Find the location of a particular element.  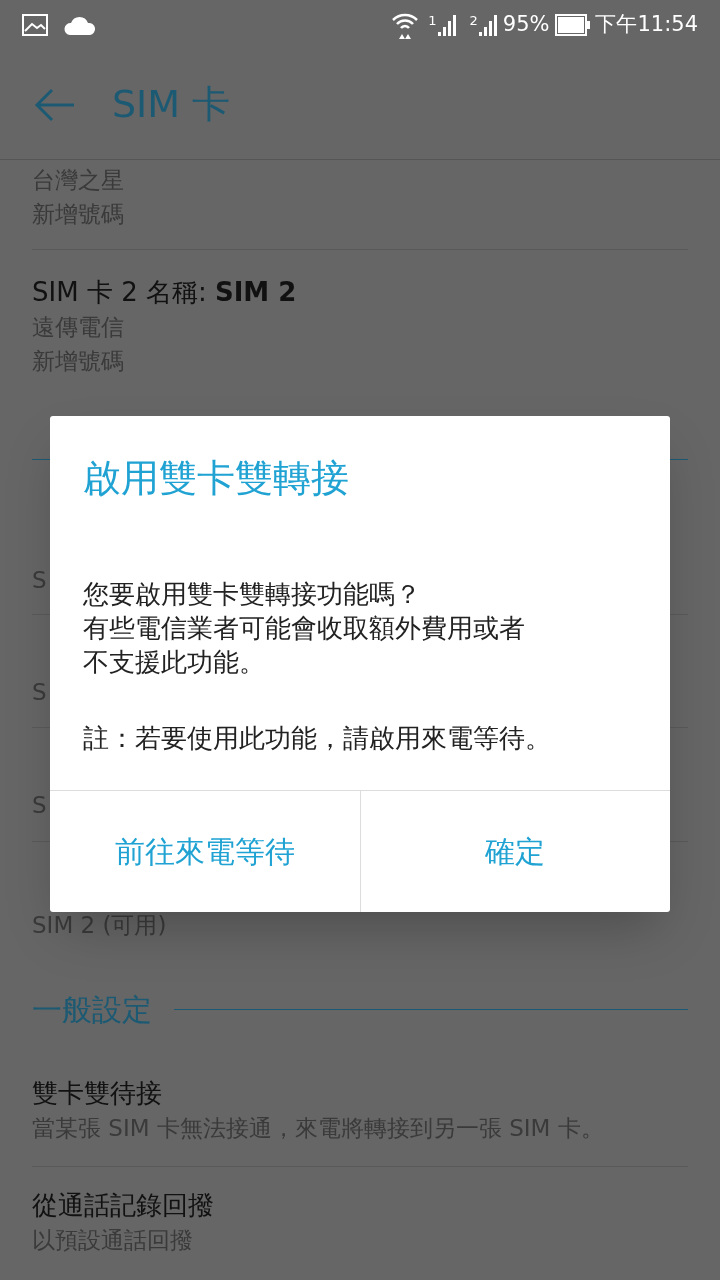

cloud-icon is located at coordinates (80, 25).